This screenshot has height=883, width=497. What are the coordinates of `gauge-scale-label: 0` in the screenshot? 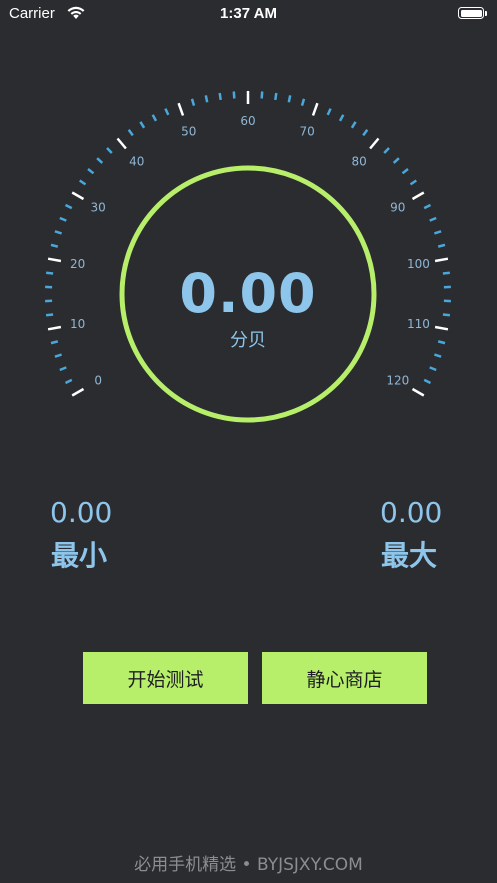 It's located at (98, 381).